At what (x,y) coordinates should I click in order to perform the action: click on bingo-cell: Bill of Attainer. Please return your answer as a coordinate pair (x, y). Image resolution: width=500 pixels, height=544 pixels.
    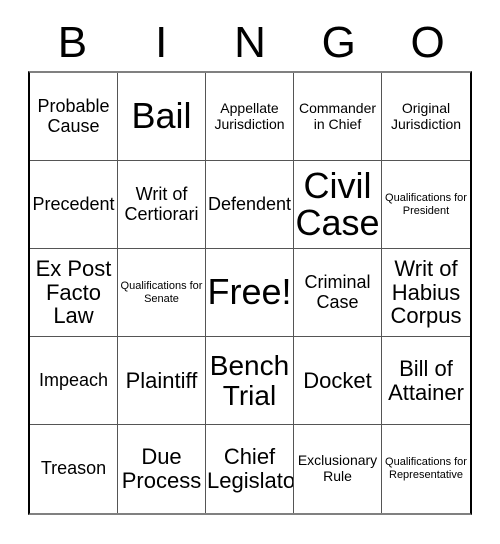
    Looking at the image, I should click on (426, 381).